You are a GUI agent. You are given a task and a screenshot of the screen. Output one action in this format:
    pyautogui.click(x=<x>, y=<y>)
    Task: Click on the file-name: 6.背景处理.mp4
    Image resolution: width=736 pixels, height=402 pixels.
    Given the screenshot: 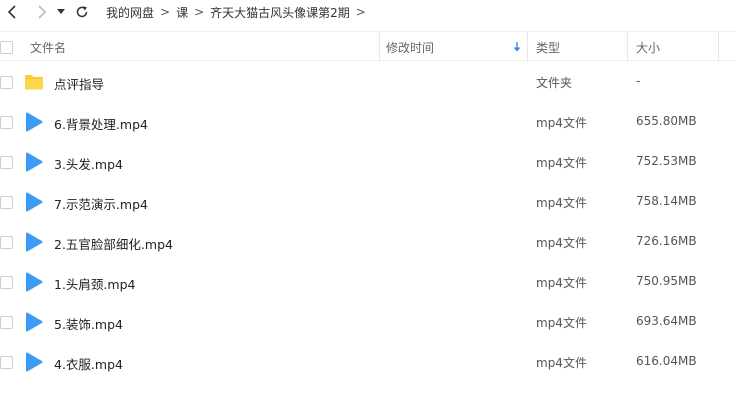 What is the action you would take?
    pyautogui.click(x=101, y=123)
    